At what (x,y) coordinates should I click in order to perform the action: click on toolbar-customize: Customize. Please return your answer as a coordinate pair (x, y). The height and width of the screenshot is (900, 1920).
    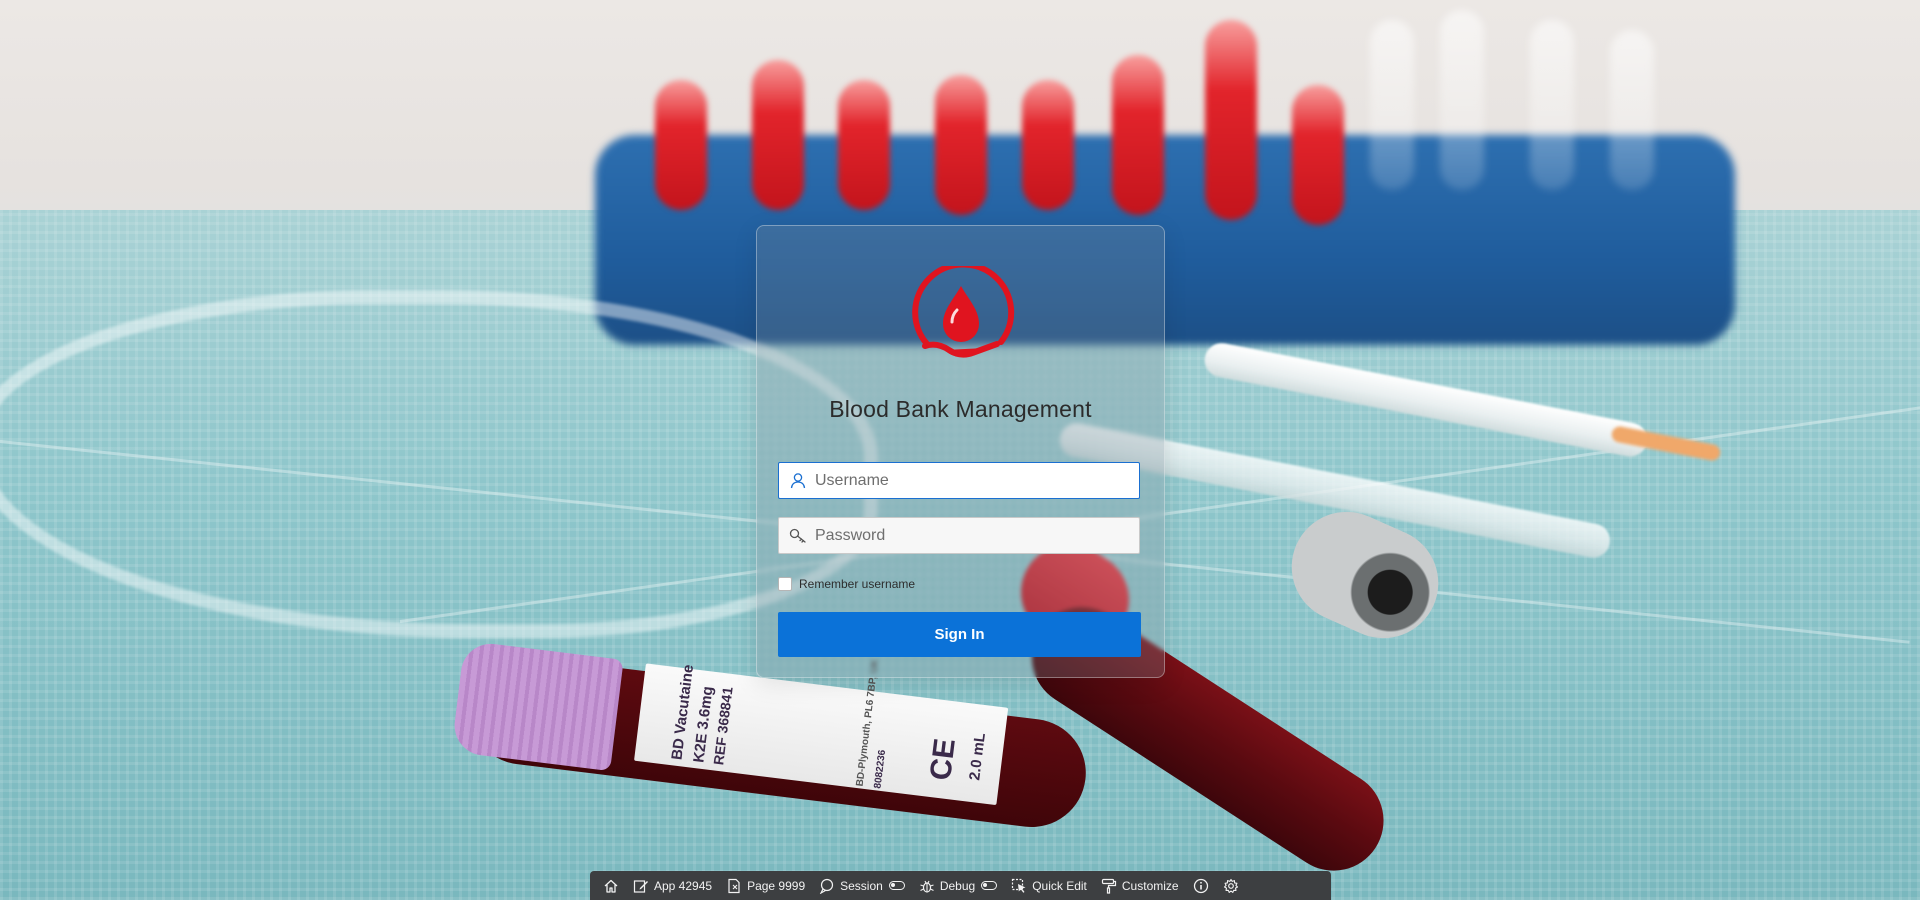
    Looking at the image, I should click on (1140, 885).